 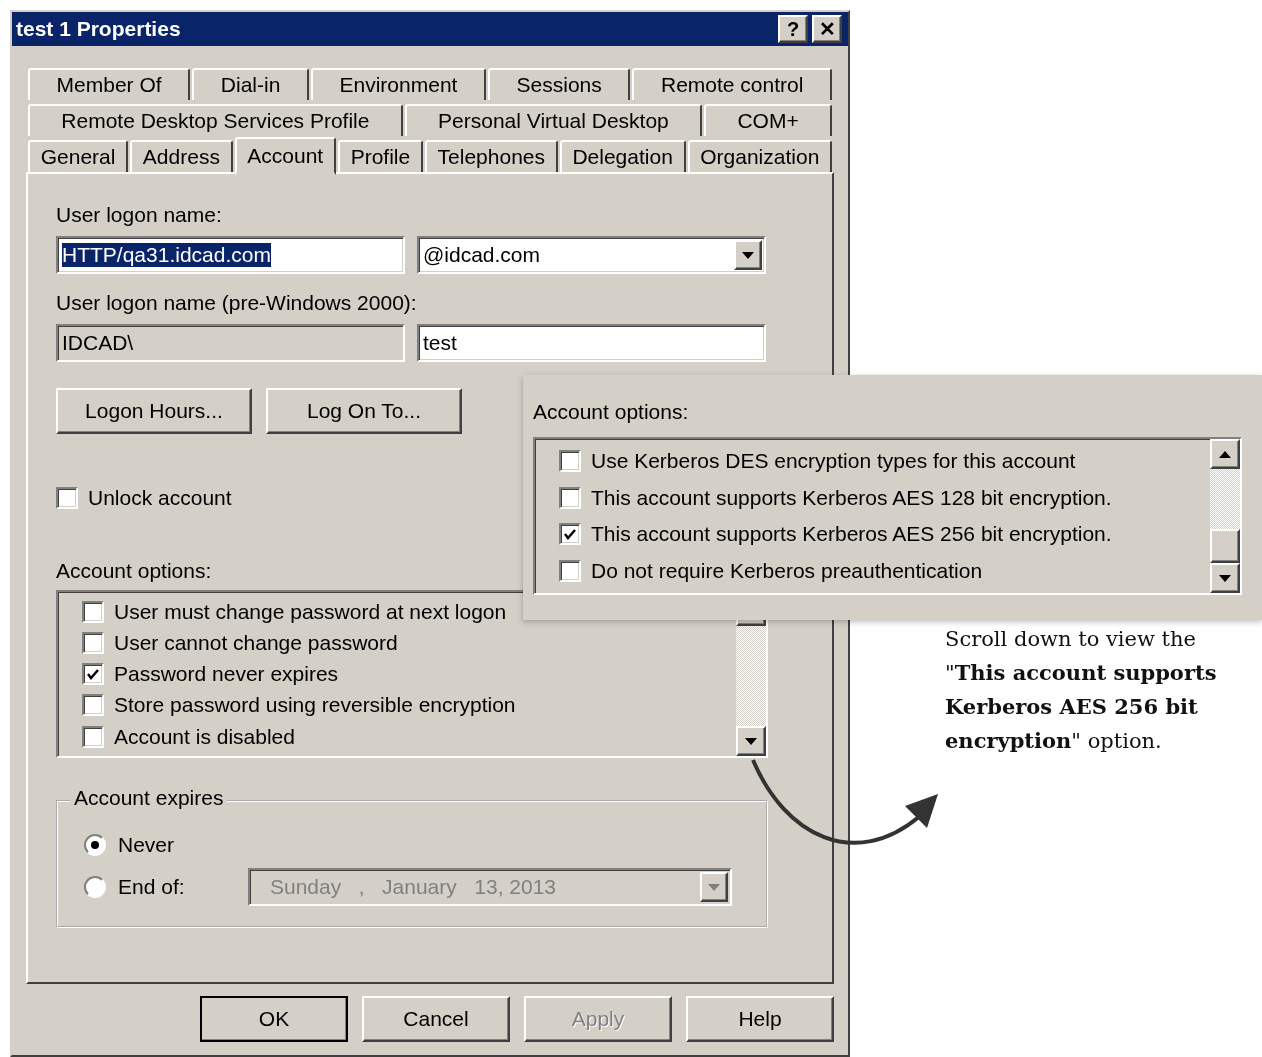 What do you see at coordinates (760, 156) in the screenshot?
I see `tab: Organization` at bounding box center [760, 156].